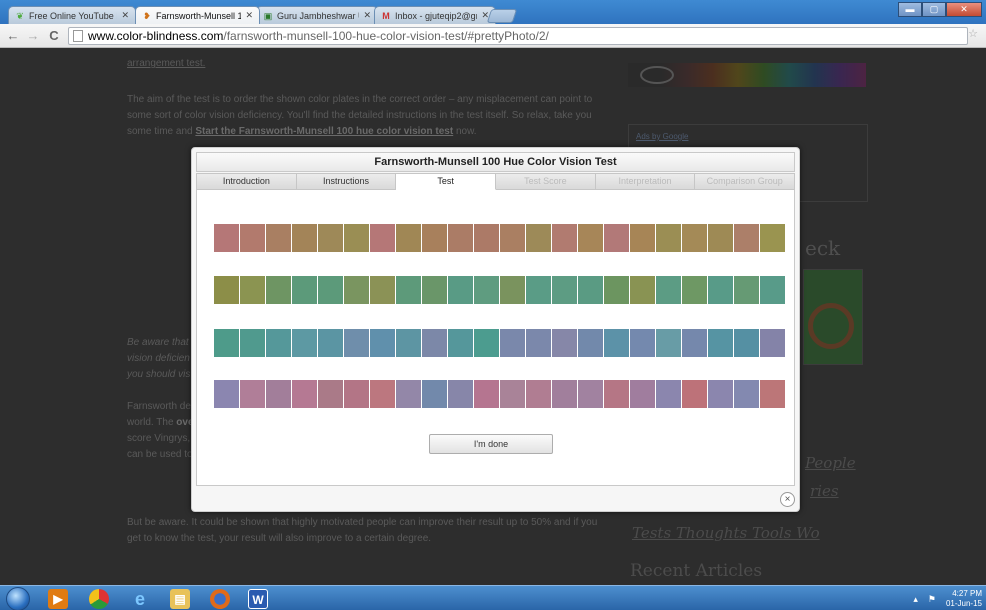 This screenshot has width=986, height=610. Describe the element at coordinates (99, 599) in the screenshot. I see `chrome-icon` at that location.